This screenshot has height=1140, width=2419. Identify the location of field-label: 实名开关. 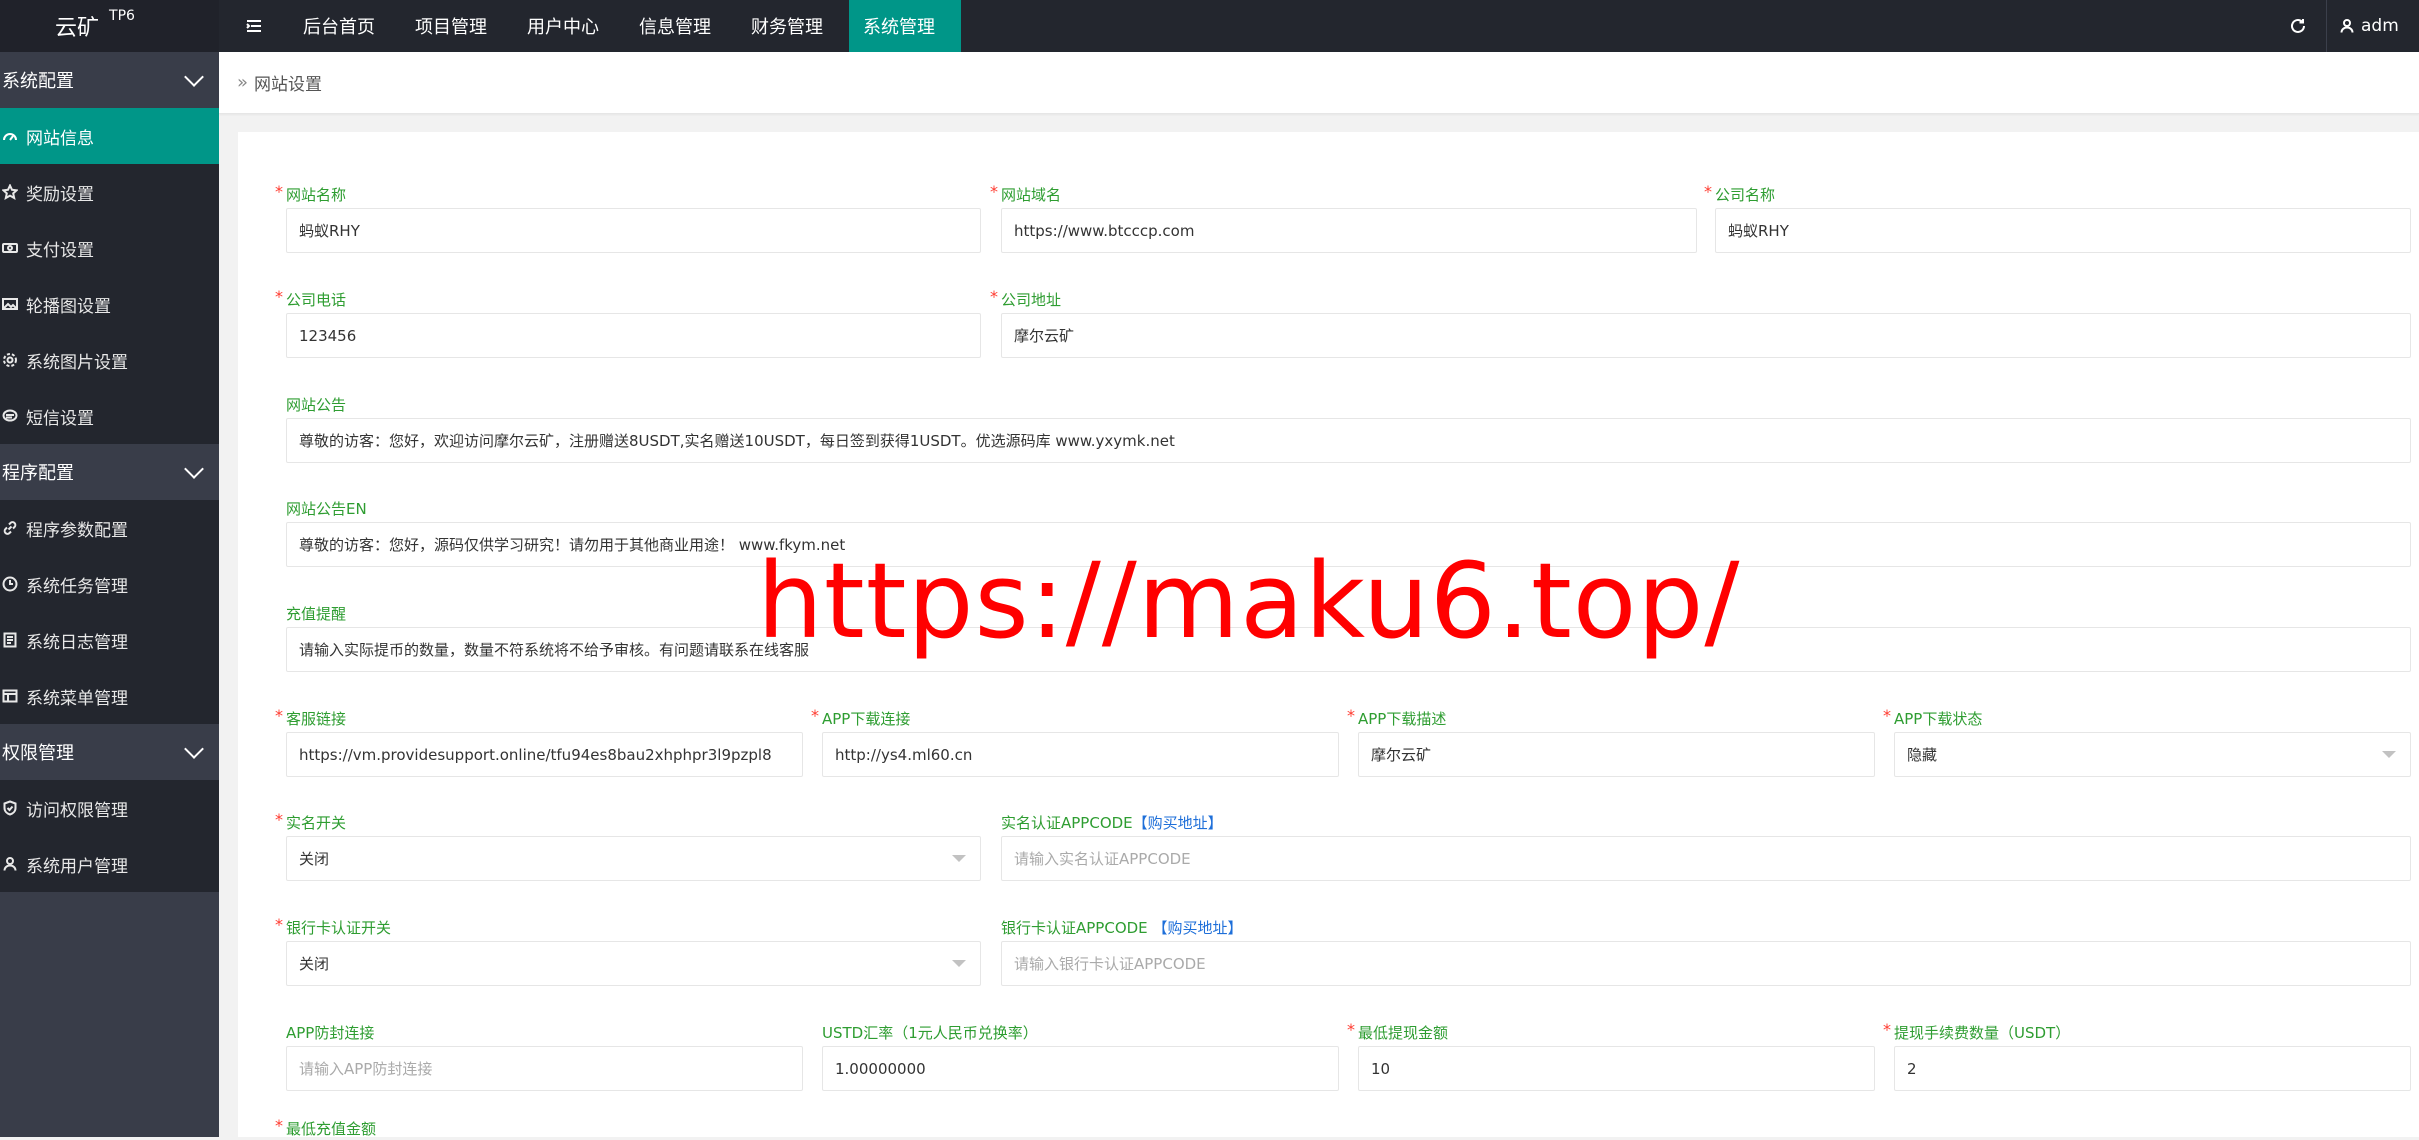
(316, 823).